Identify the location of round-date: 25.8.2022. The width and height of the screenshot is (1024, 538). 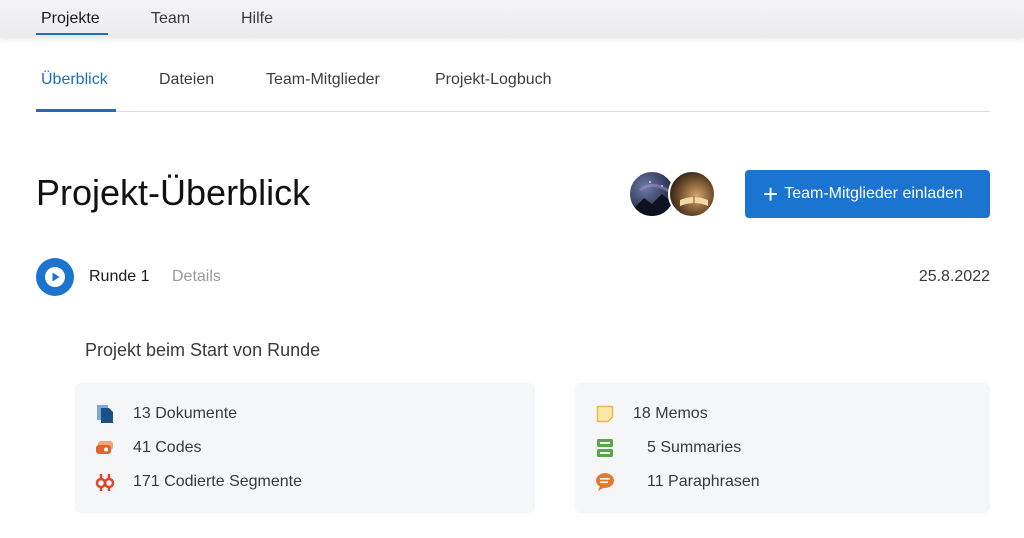
(954, 276).